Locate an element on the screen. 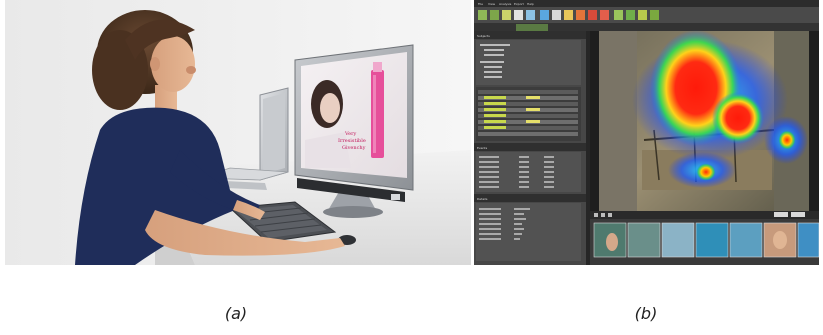  perfume-bottle is located at coordinates (377, 114).